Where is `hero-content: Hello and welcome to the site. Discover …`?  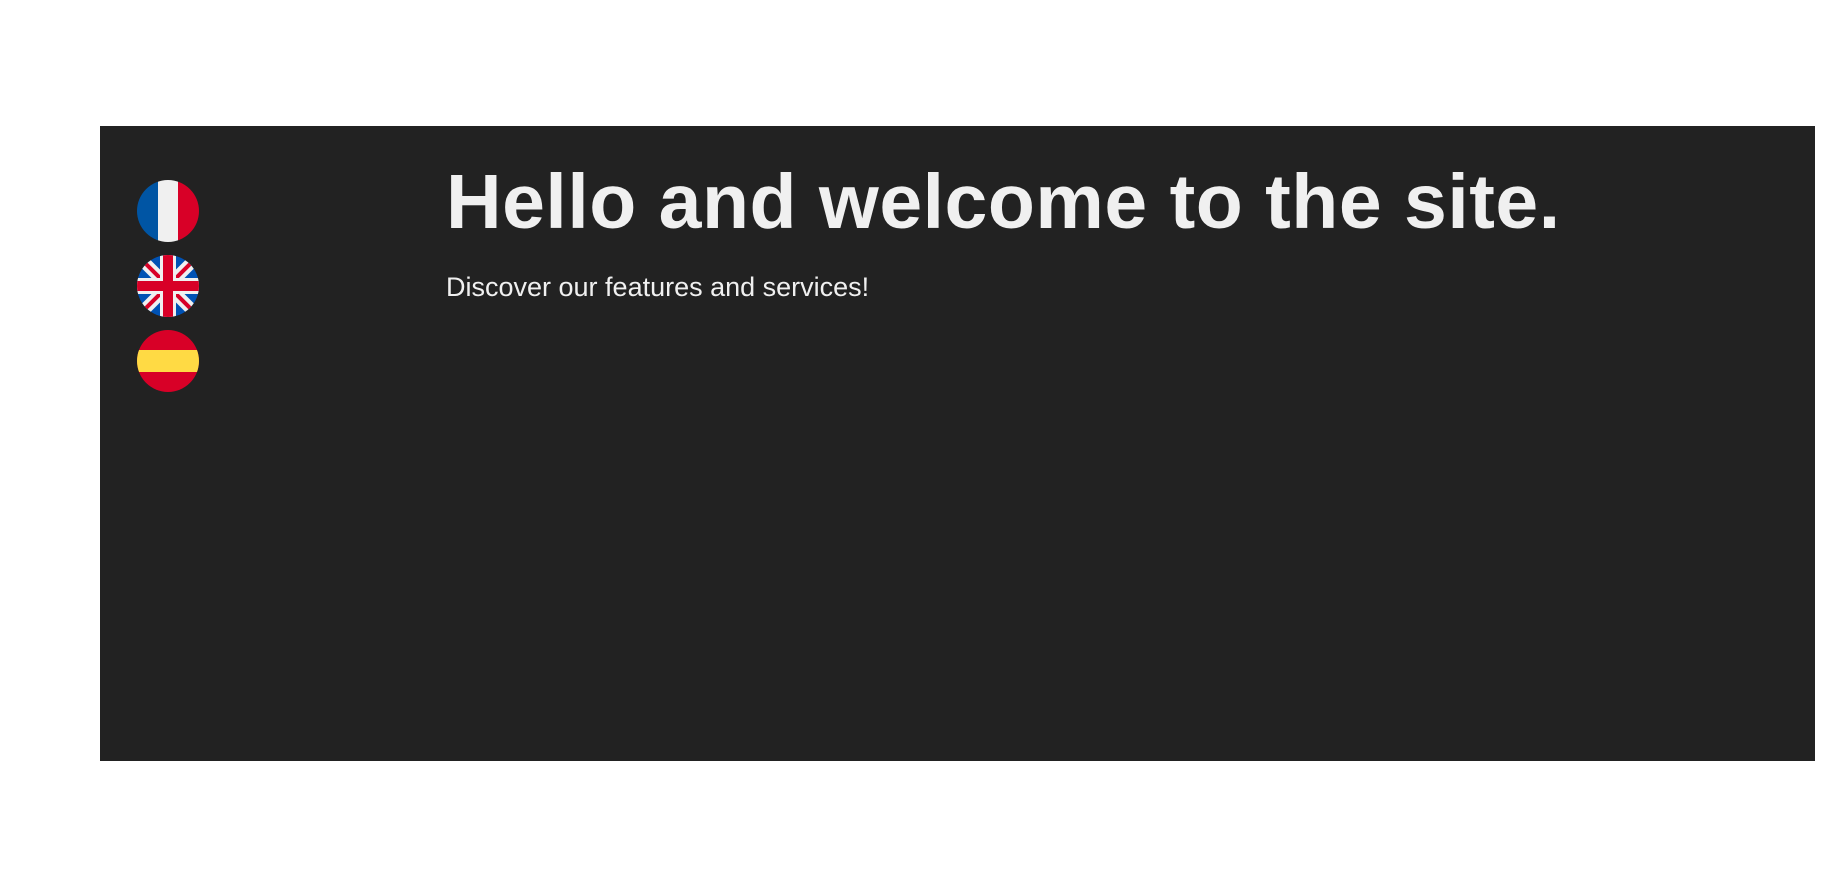
hero-content: Hello and welcome to the site. Discover … is located at coordinates (1003, 231).